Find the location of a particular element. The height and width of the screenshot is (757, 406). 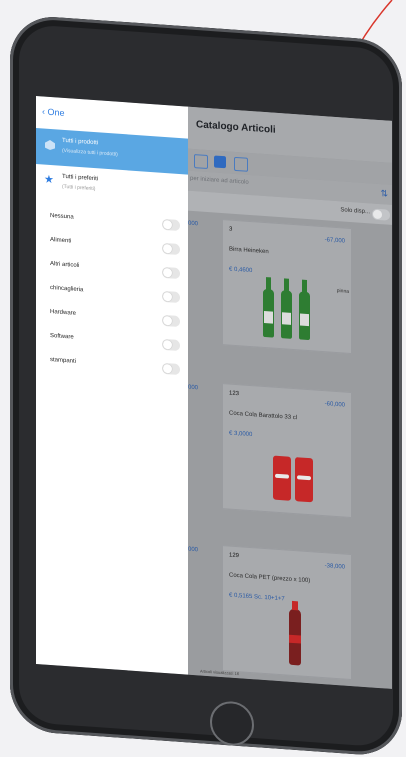

product-price: € 0,5165 Sc. 10+1+7 is located at coordinates (257, 597).